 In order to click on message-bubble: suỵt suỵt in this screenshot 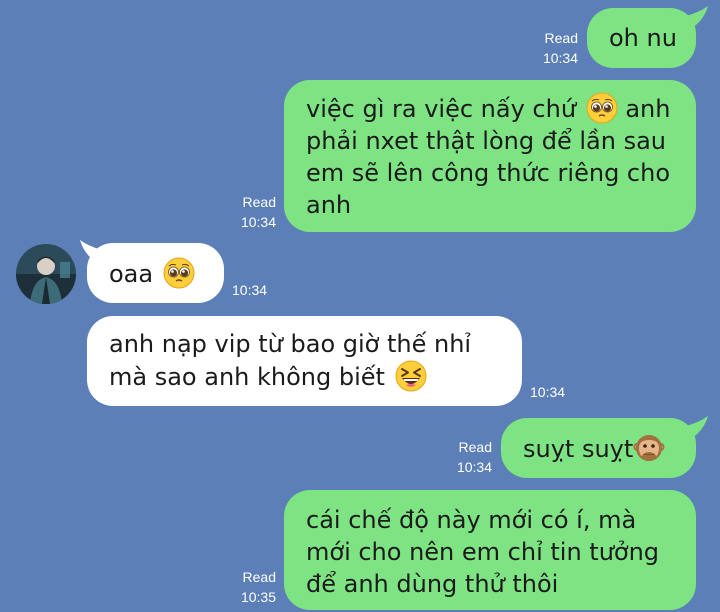, I will do `click(598, 448)`.